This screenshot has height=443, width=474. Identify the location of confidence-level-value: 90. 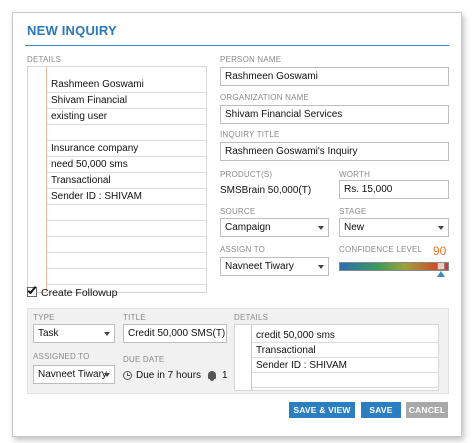
(440, 251).